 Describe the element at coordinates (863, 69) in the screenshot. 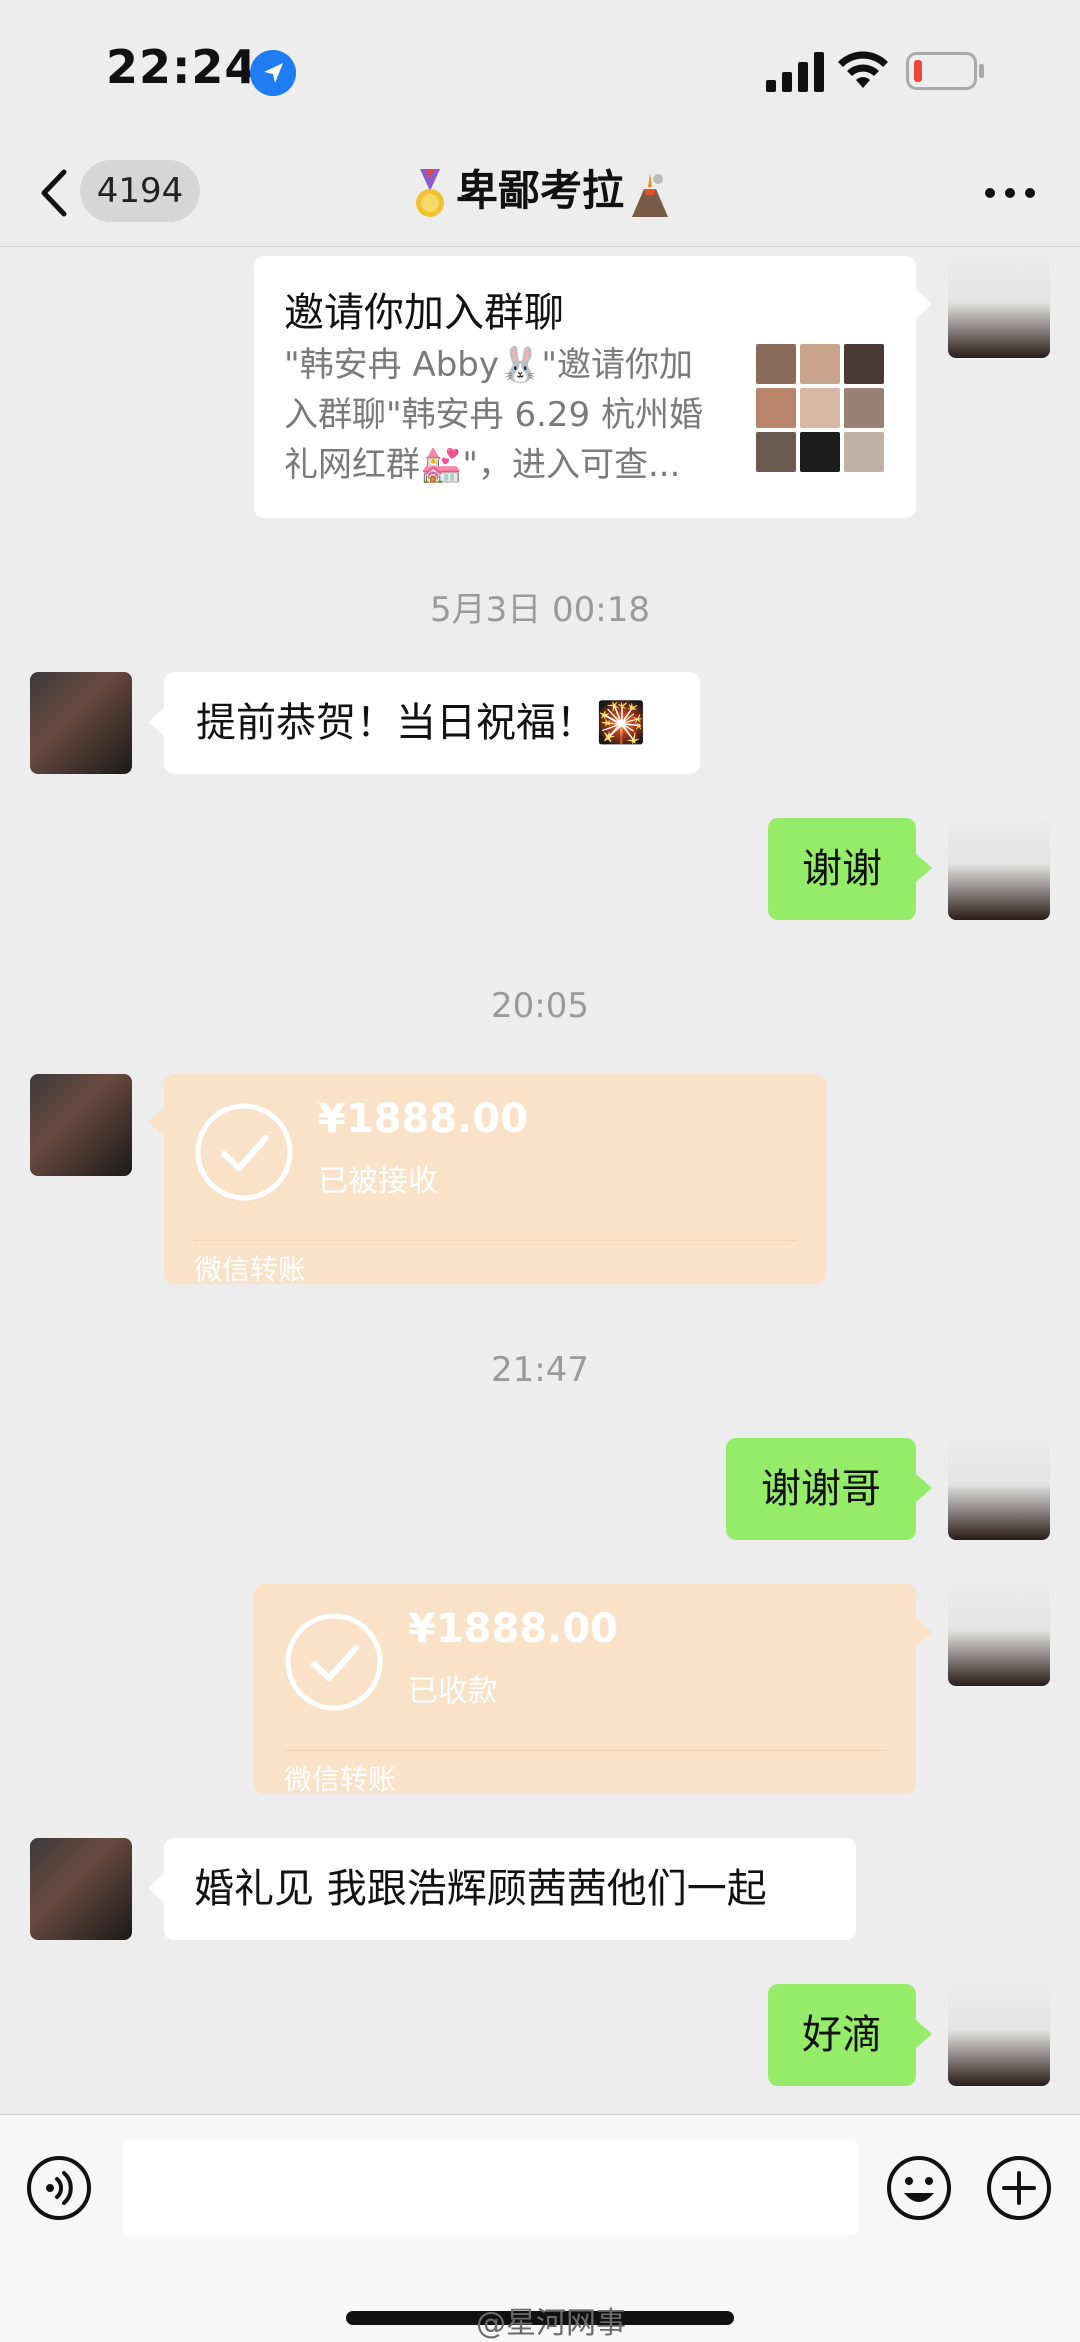

I see `wifi-icon` at that location.